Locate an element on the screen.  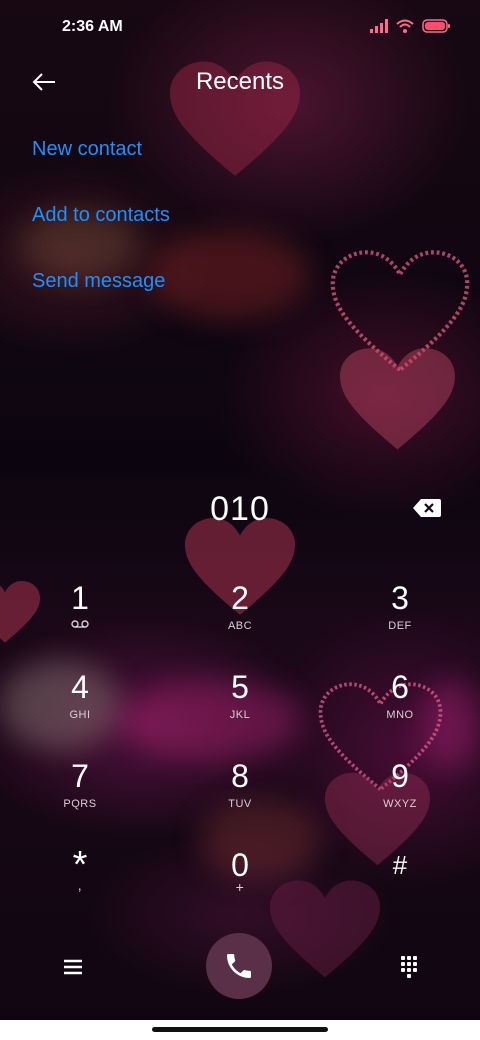
key-0: 0 + is located at coordinates (240, 875).